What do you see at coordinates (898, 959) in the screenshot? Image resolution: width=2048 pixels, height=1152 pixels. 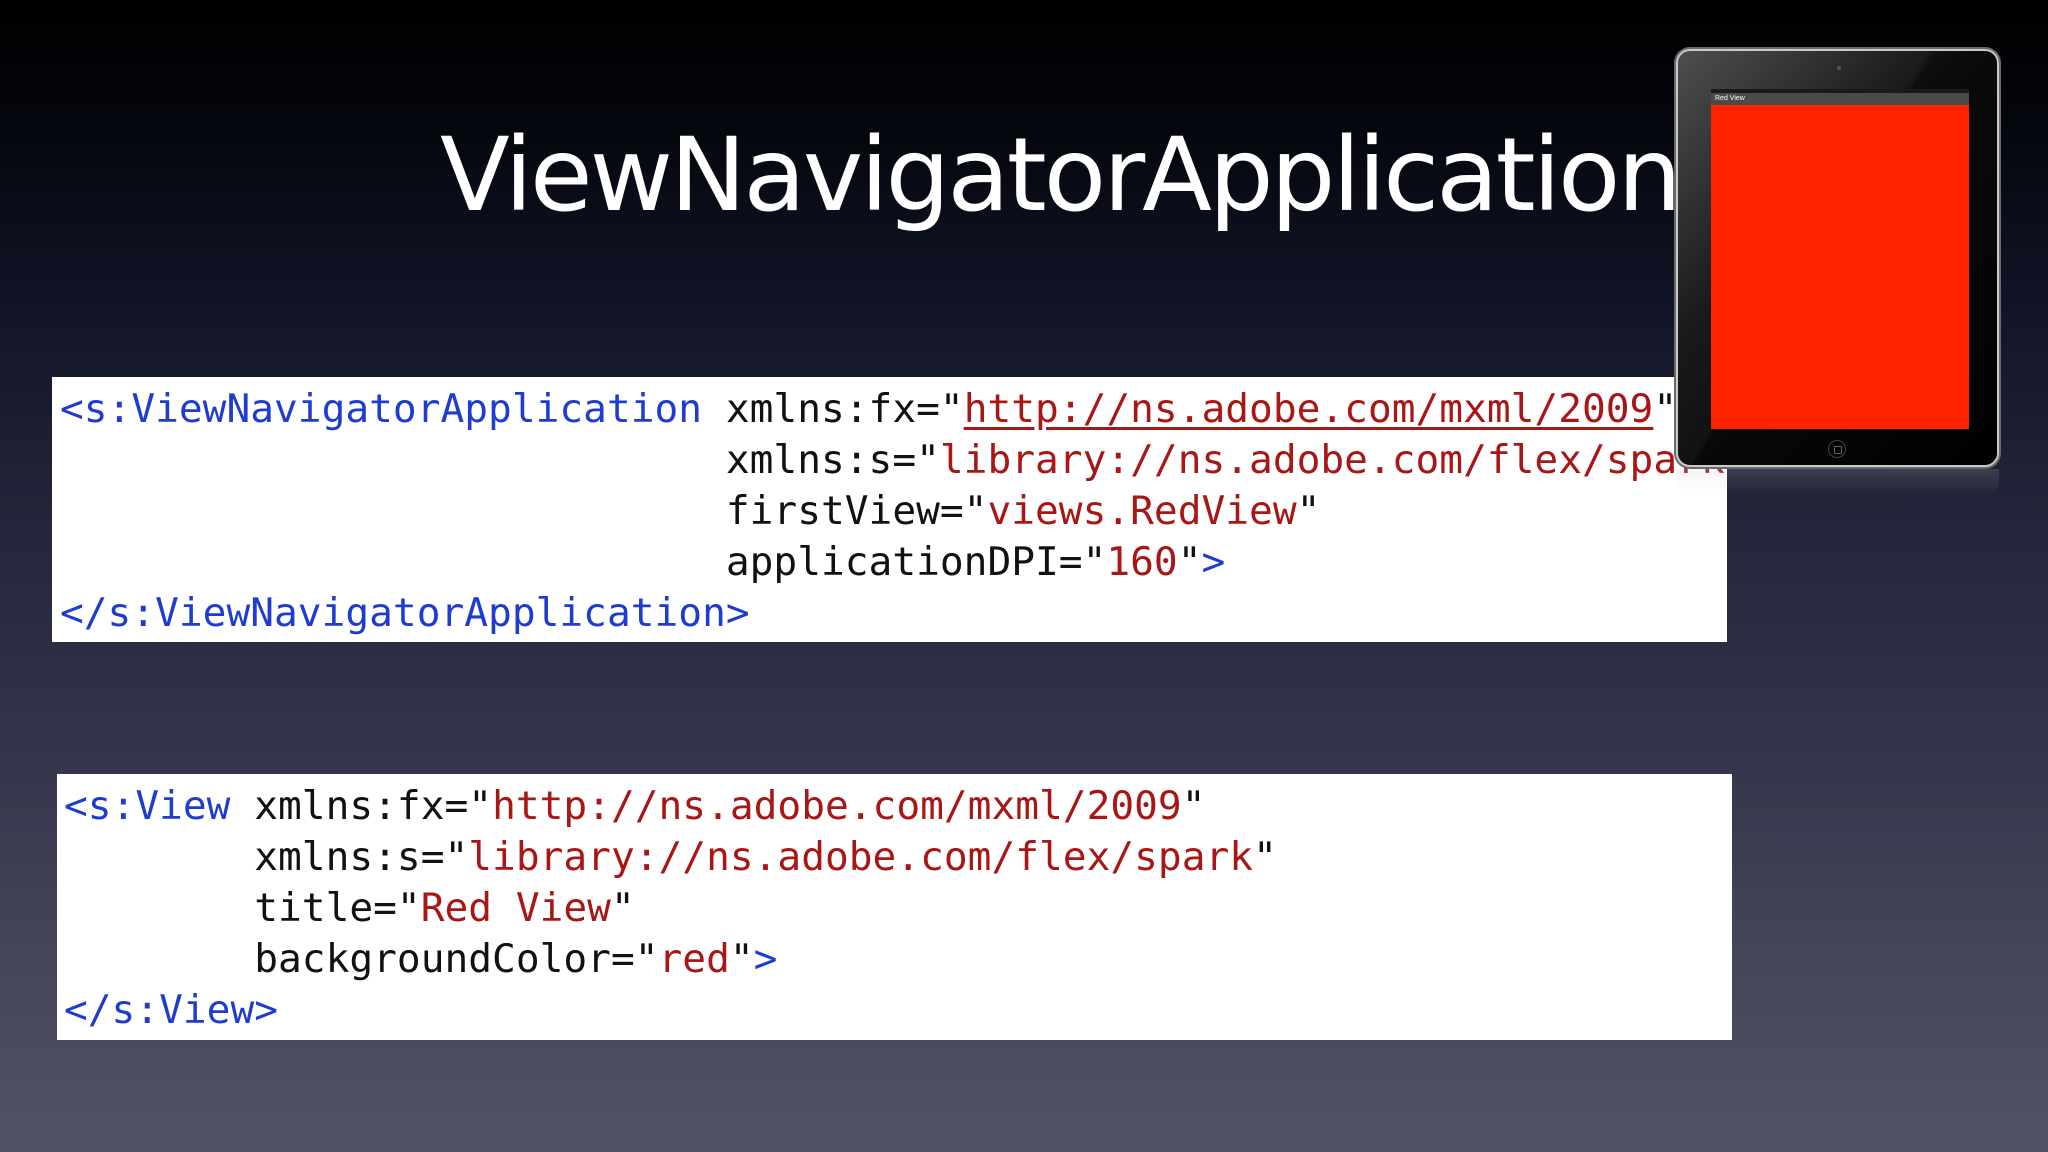 I see `code-line: backgroundColor="red">` at bounding box center [898, 959].